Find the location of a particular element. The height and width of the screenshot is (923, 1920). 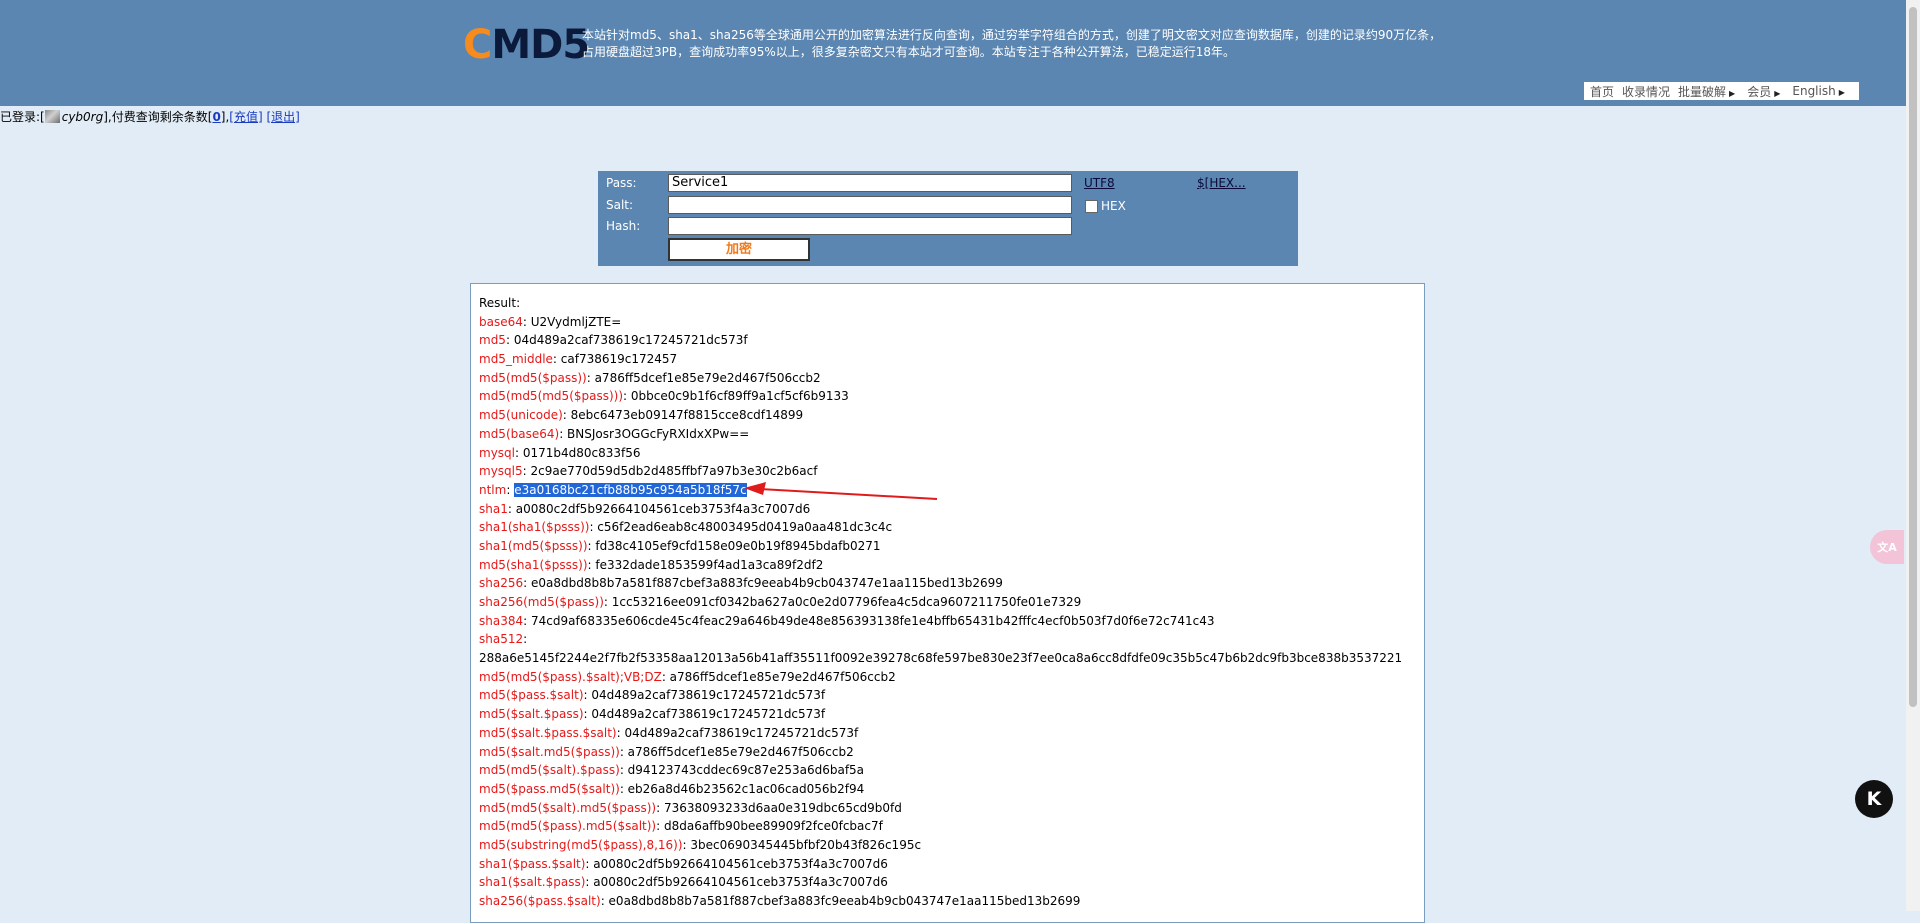

utf8-link: UTF8 is located at coordinates (1099, 183).